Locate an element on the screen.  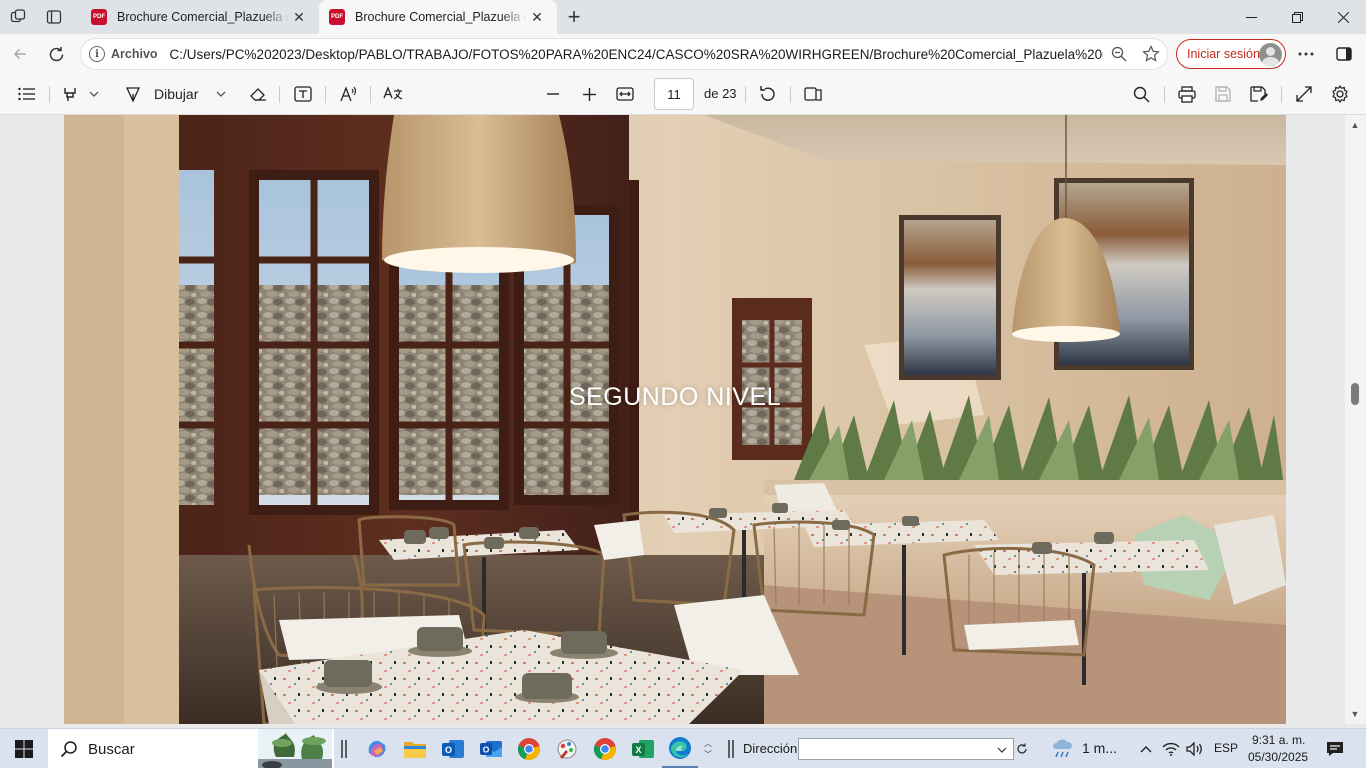
close-window-button is located at coordinates (1343, 17).